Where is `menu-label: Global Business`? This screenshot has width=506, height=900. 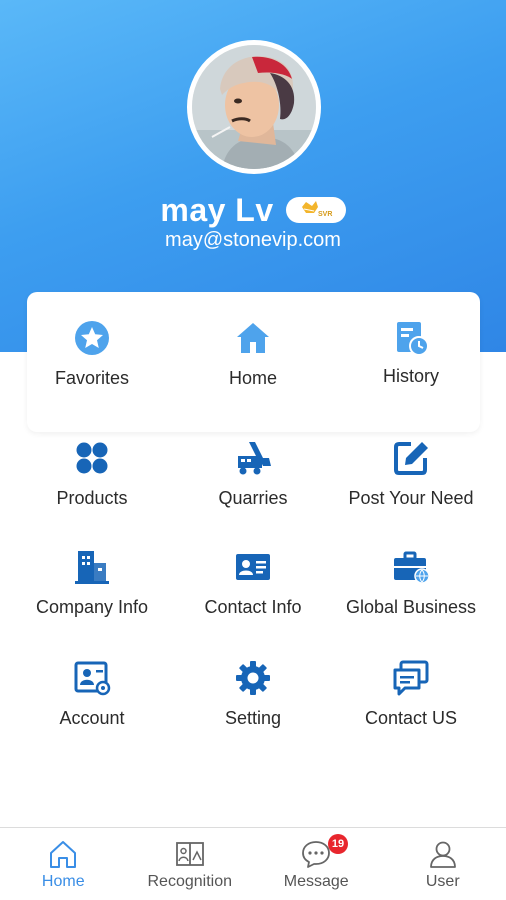 menu-label: Global Business is located at coordinates (411, 607).